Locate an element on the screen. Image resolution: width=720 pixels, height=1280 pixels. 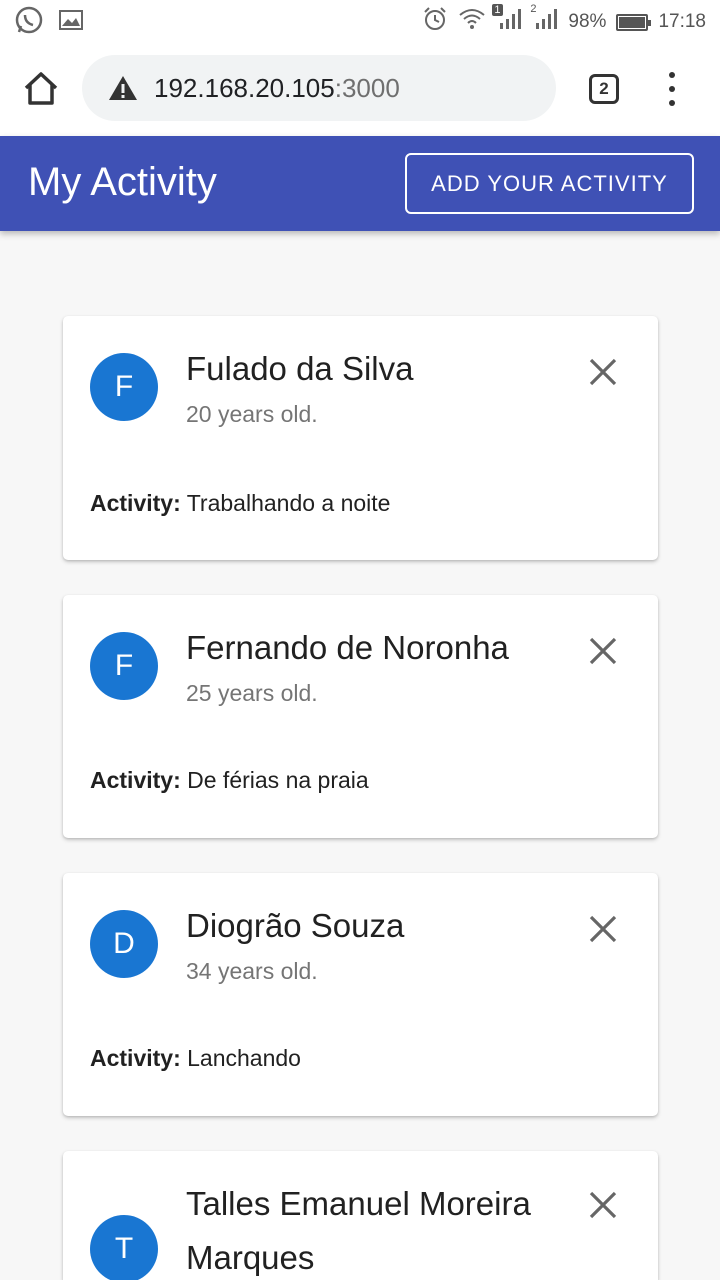
person-age: 20 years old. is located at coordinates (252, 414).